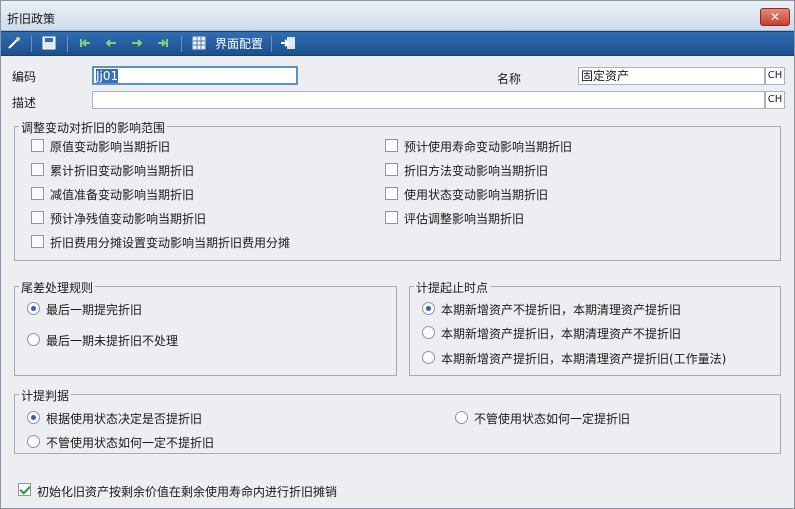 This screenshot has width=795, height=509. Describe the element at coordinates (163, 44) in the screenshot. I see `last-record-icon` at that location.